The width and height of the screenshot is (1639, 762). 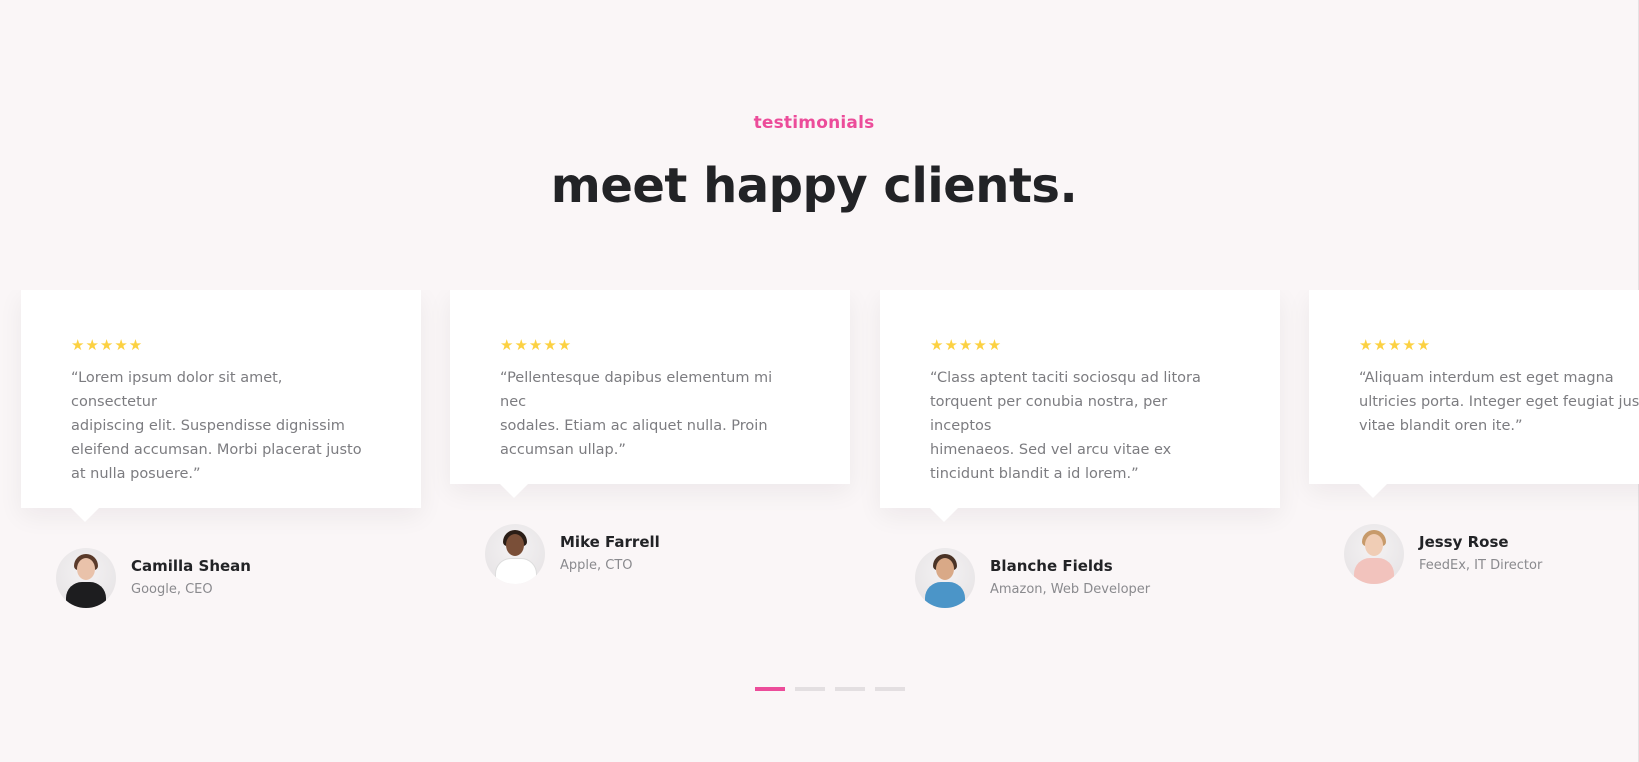 I want to click on testimonial-author: Blanche Fields Amazon, Web Developer, so click(x=1032, y=578).